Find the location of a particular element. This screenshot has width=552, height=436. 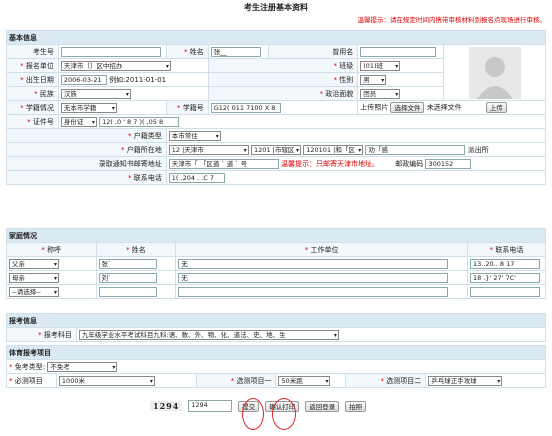

exempt-select: 不免考 ▾ is located at coordinates (82, 366).